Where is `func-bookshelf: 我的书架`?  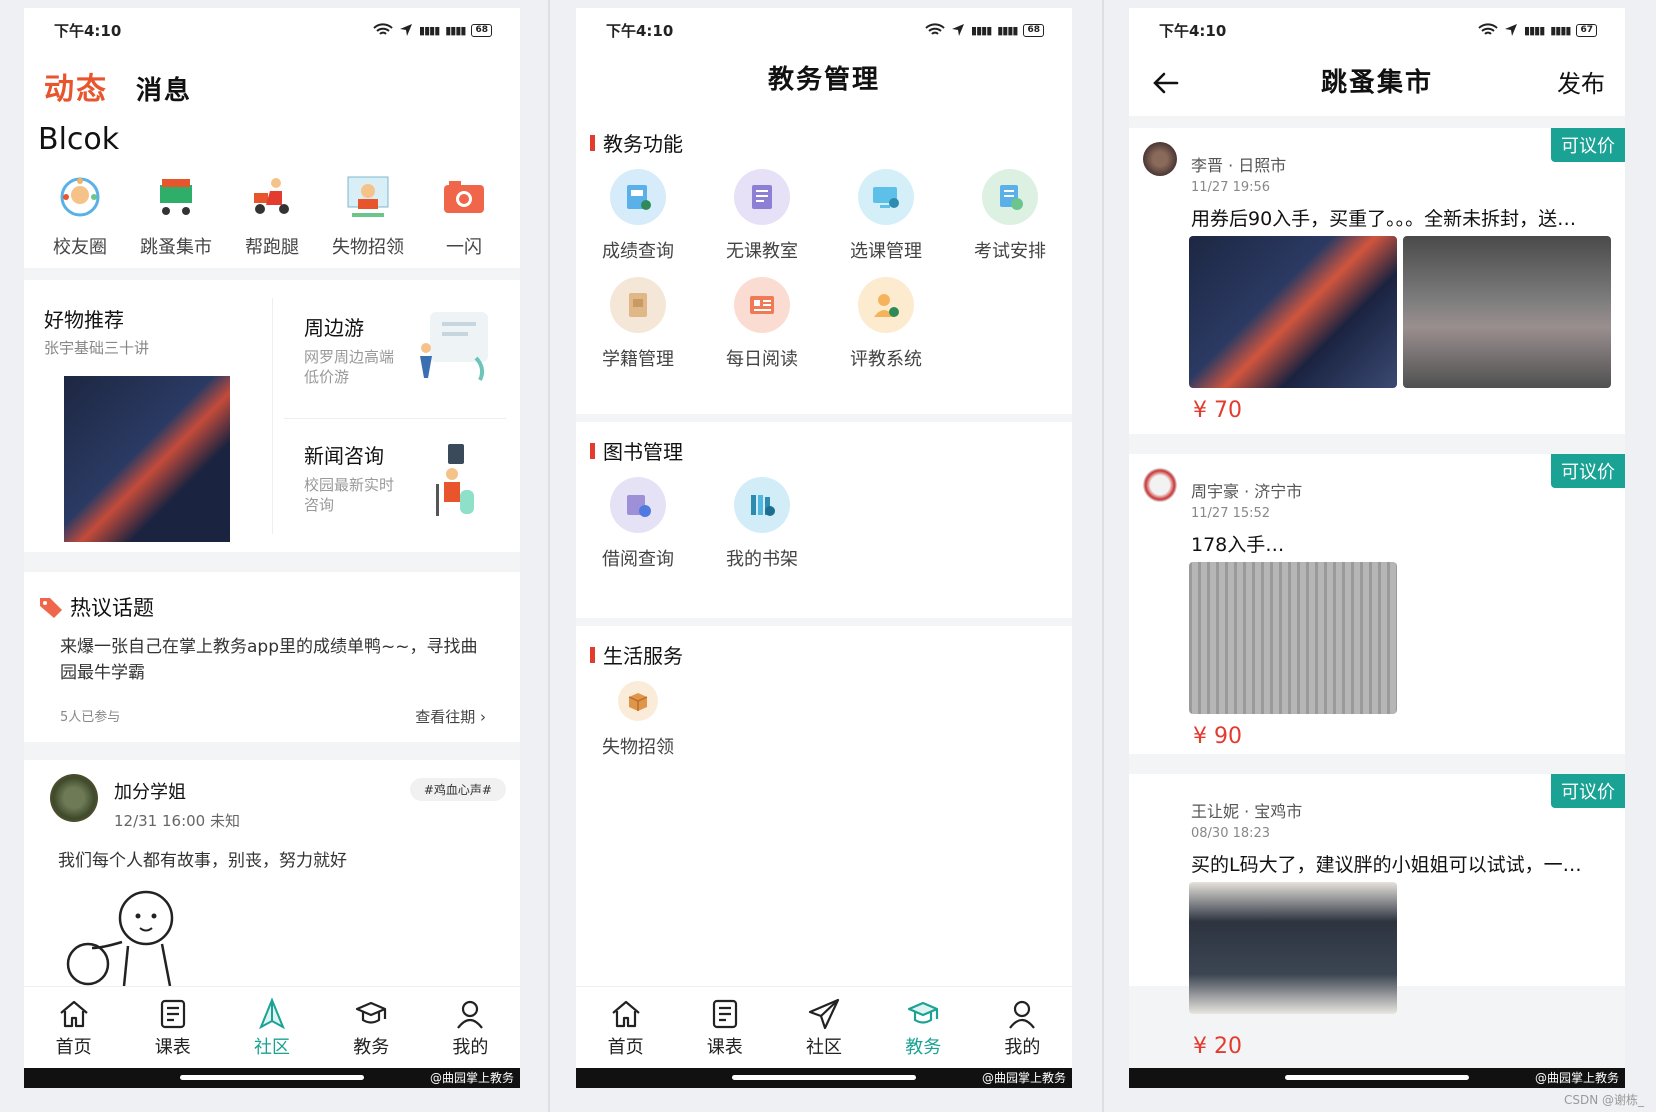
func-bookshelf: 我的书架 is located at coordinates (762, 524).